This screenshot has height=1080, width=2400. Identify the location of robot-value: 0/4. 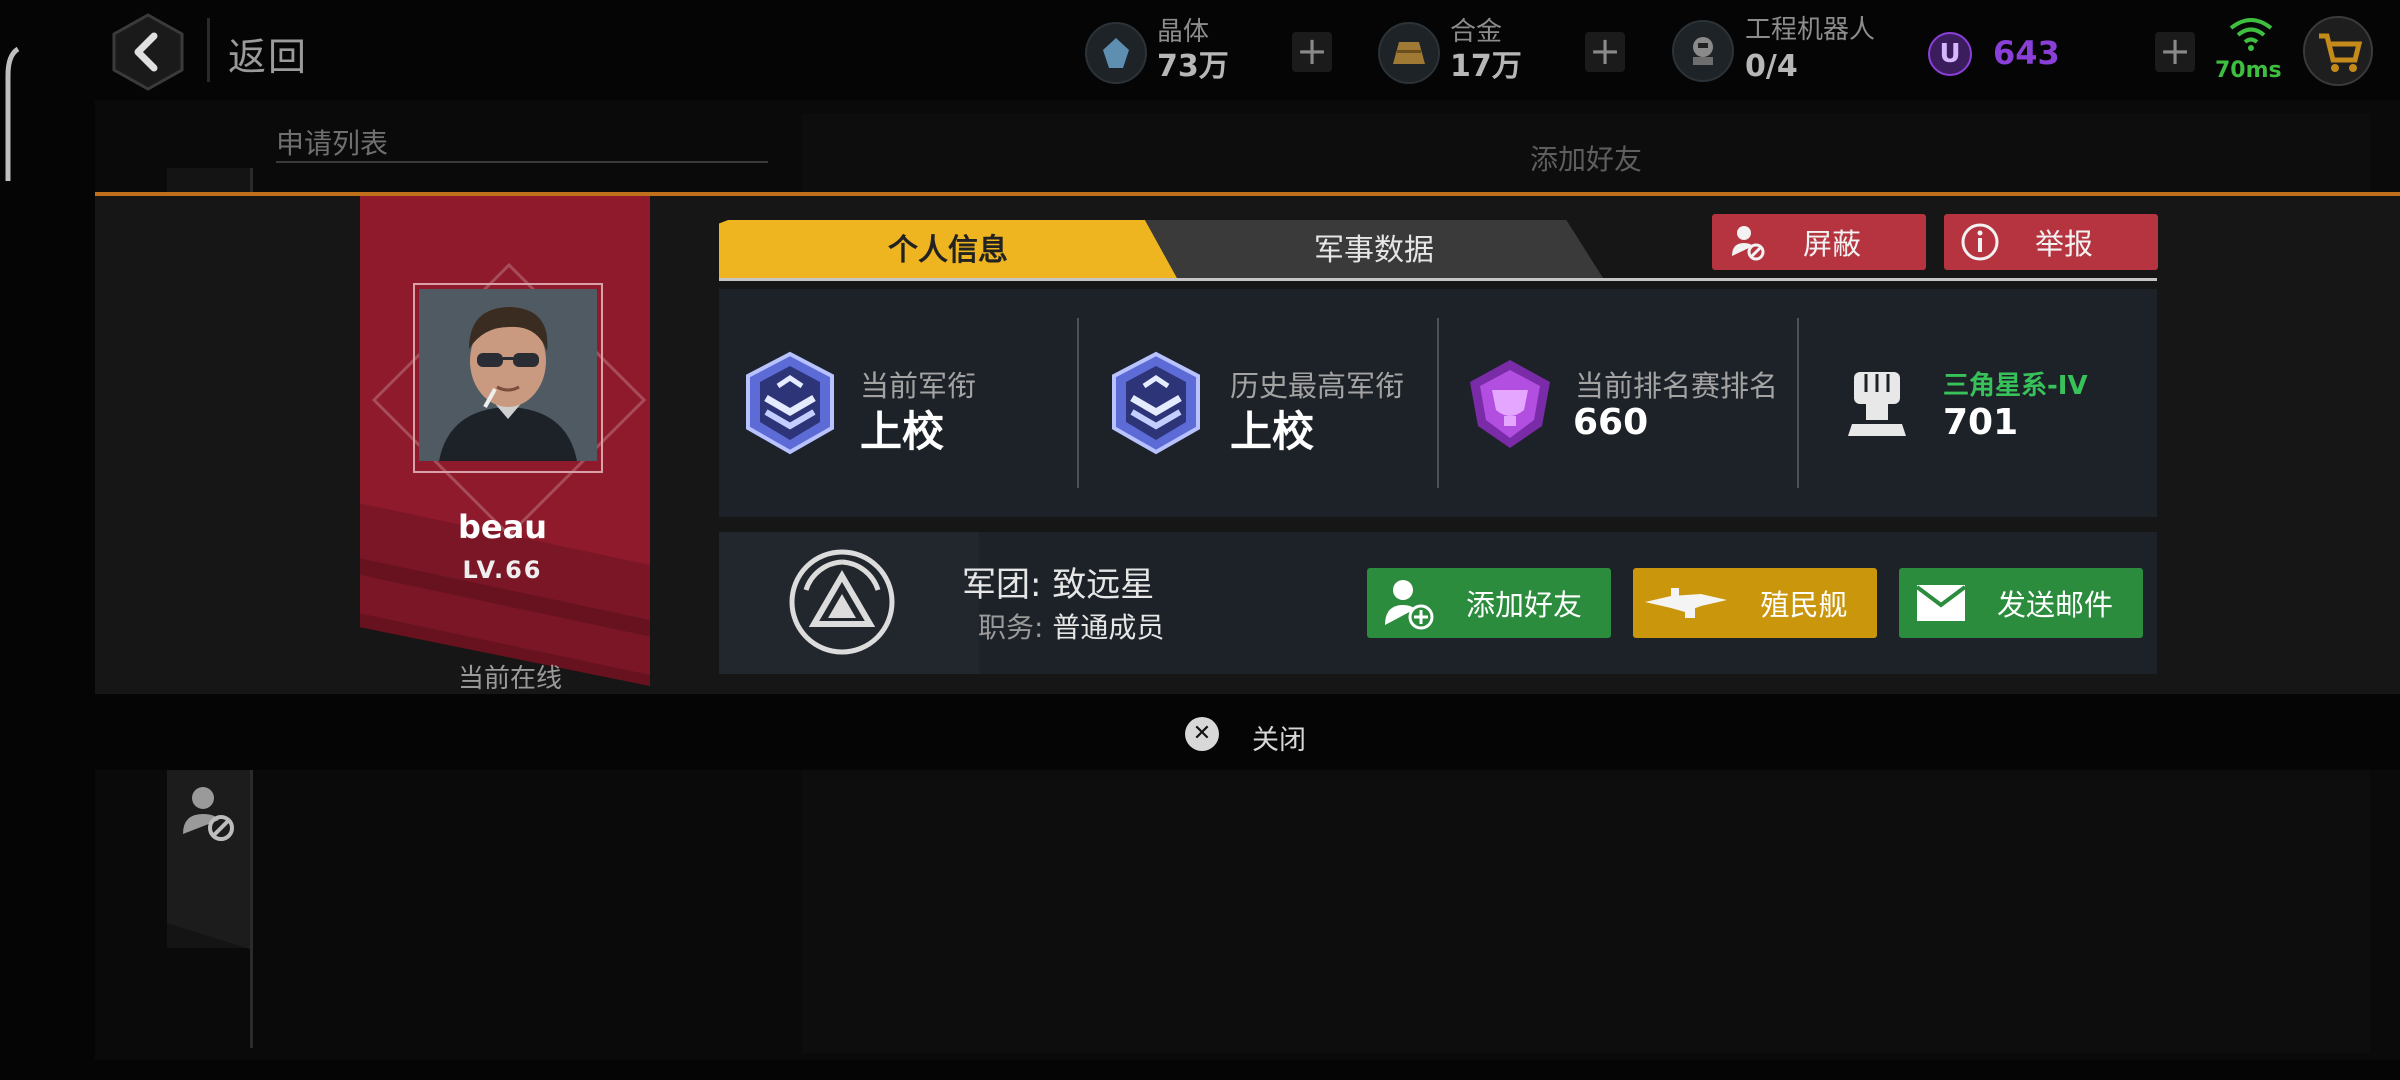
(1771, 66).